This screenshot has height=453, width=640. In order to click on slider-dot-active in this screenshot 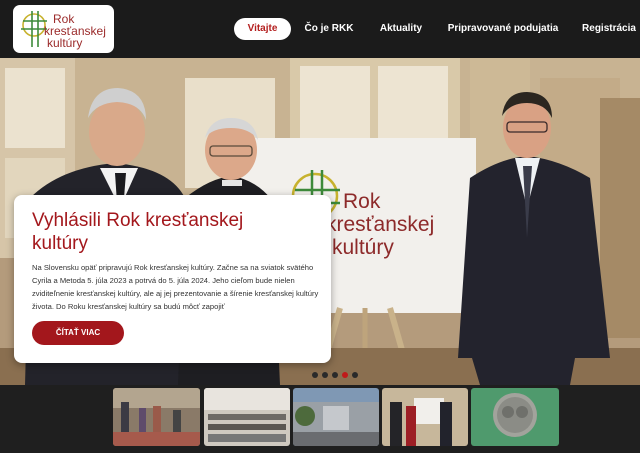, I will do `click(345, 375)`.